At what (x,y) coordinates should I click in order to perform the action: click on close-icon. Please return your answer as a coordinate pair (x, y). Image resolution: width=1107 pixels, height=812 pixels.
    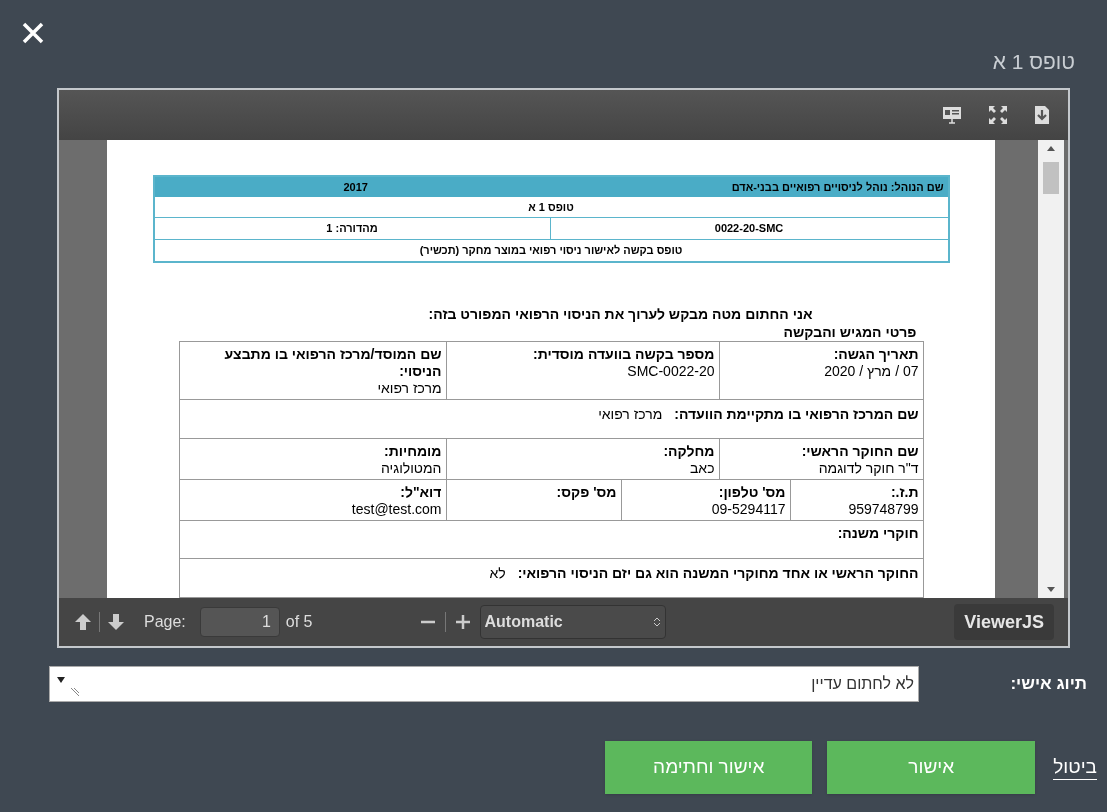
    Looking at the image, I should click on (33, 33).